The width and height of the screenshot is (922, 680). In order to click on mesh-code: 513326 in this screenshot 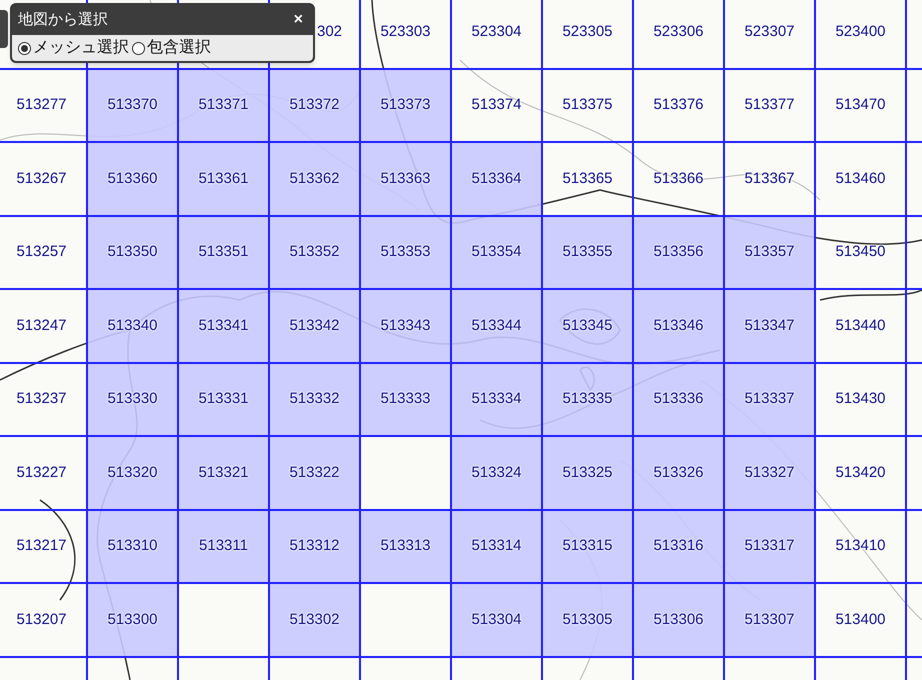, I will do `click(678, 472)`.